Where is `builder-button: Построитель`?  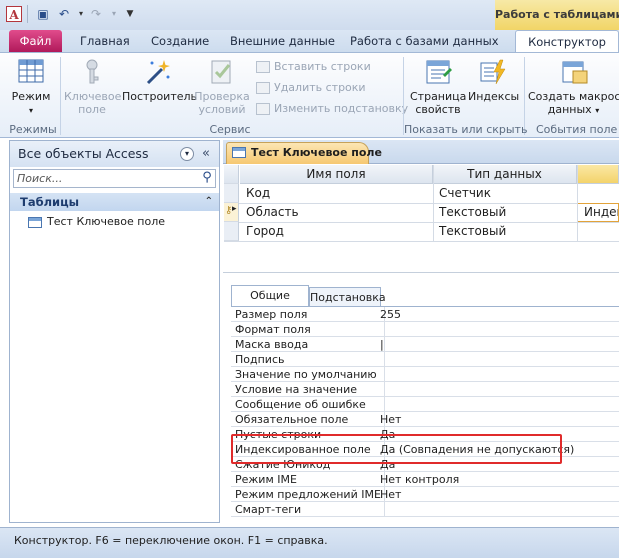 builder-button: Построитель is located at coordinates (159, 80).